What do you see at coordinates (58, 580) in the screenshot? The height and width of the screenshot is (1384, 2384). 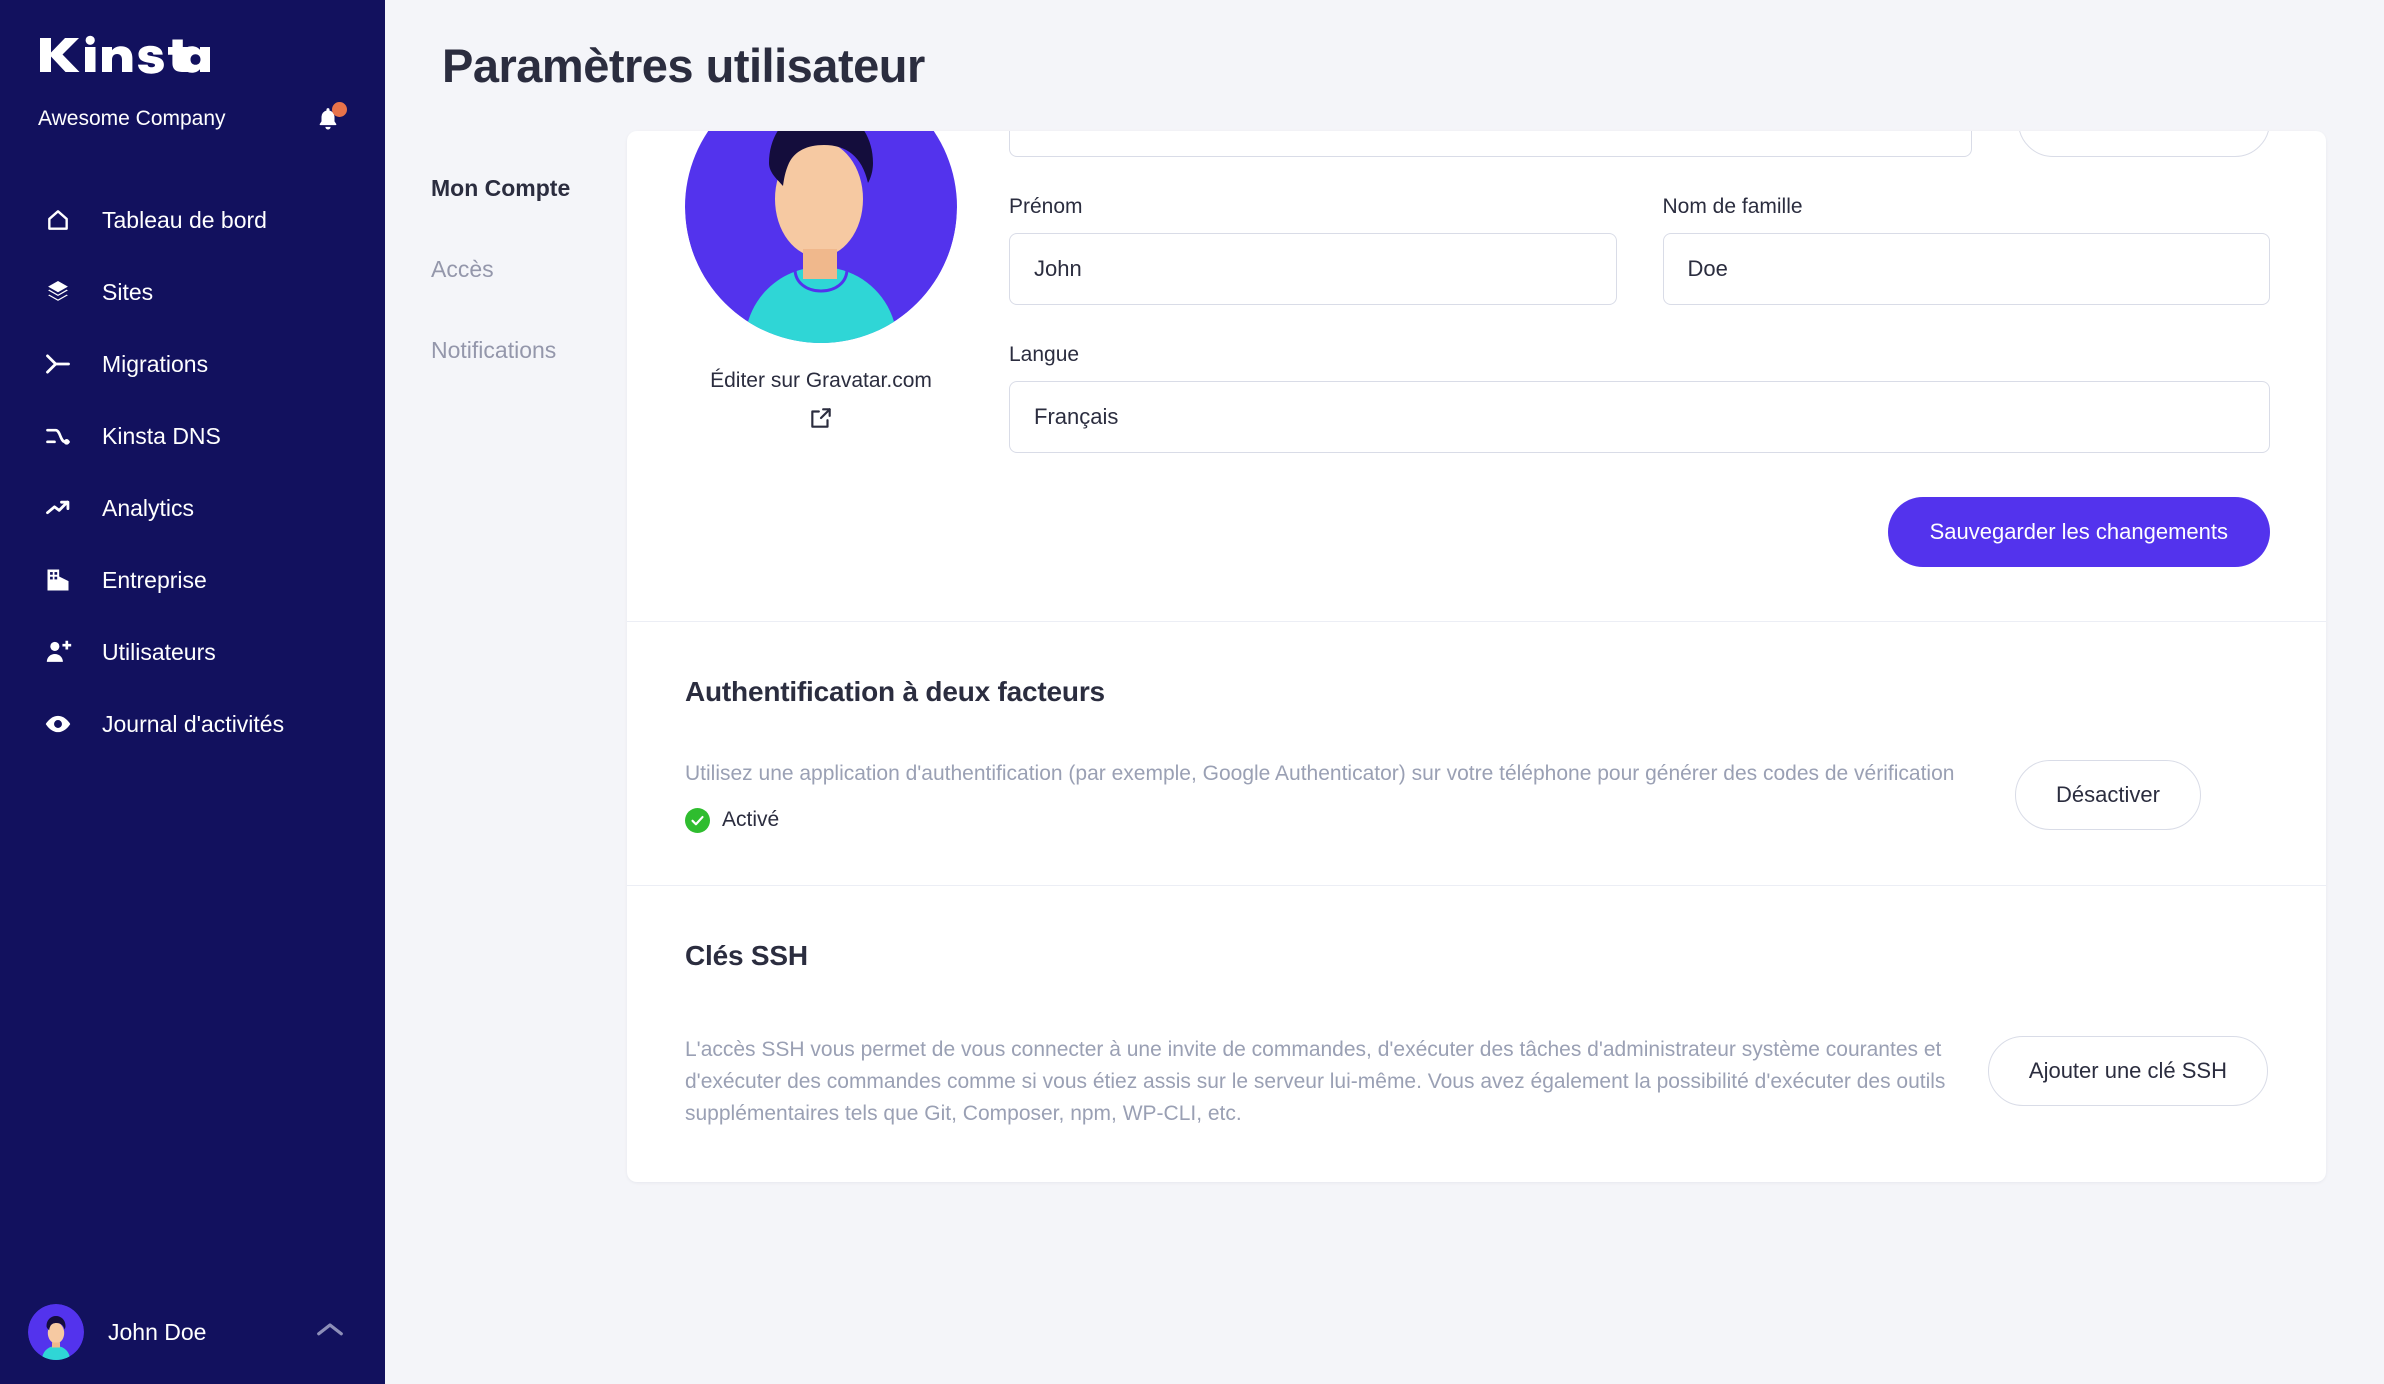 I see `building-icon` at bounding box center [58, 580].